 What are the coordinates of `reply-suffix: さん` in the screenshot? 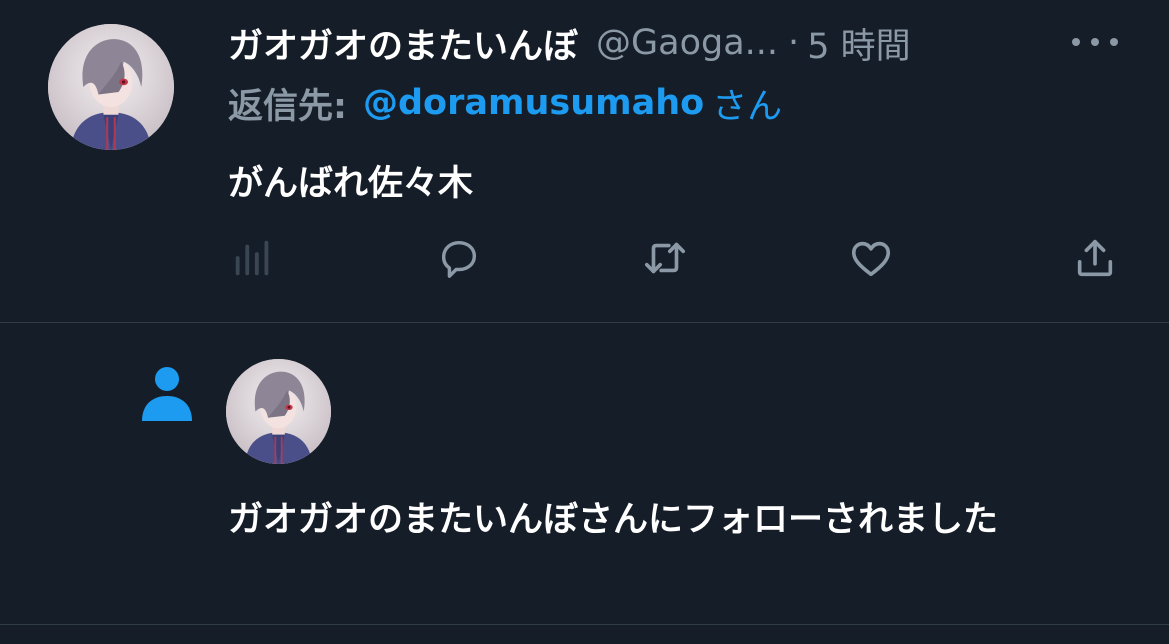 It's located at (747, 106).